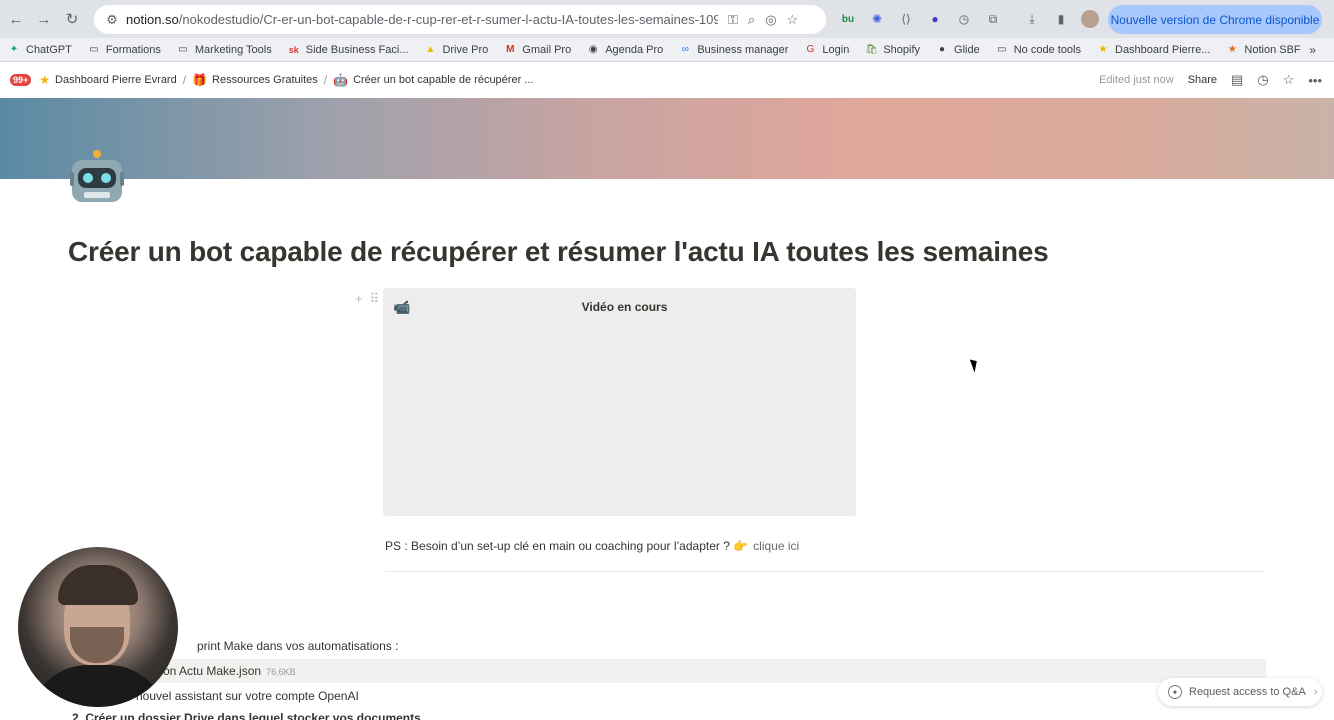 This screenshot has height=720, width=1334. I want to click on extension-globe-icon: ●, so click(935, 19).